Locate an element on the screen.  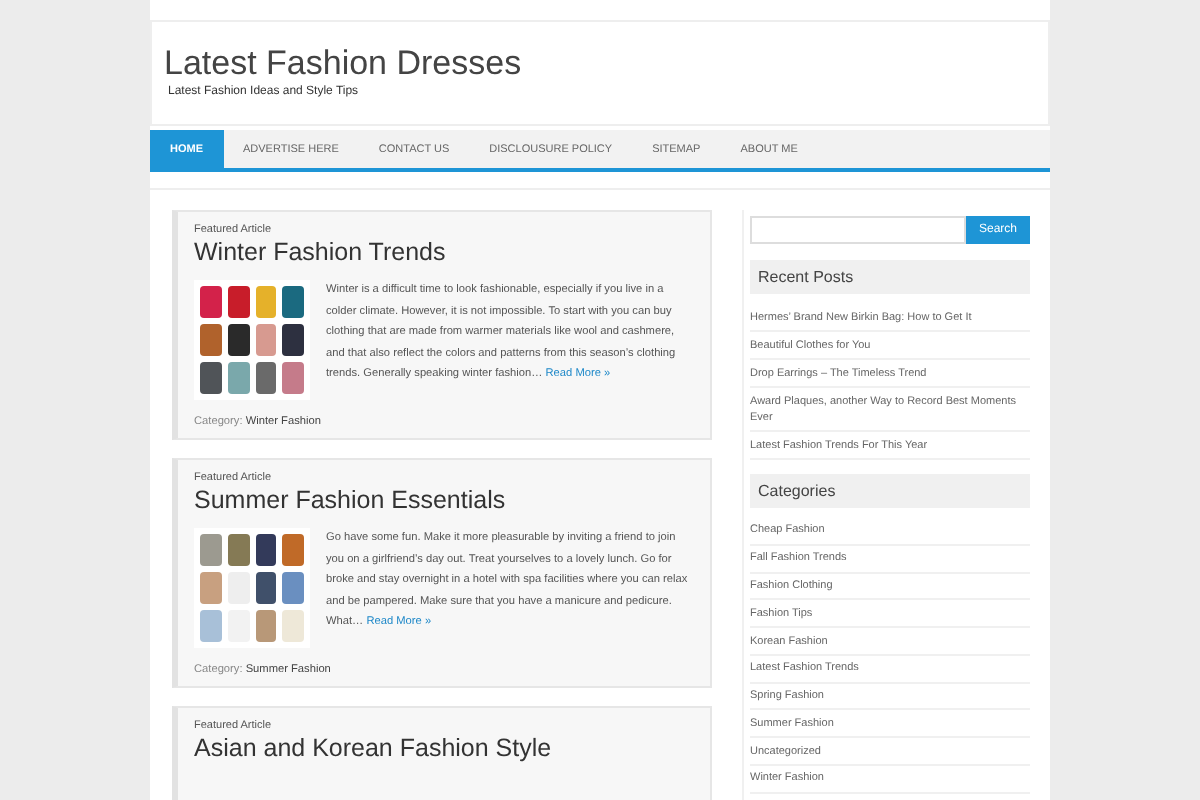
article-title: Asian and Korean Fashion Style is located at coordinates (444, 748).